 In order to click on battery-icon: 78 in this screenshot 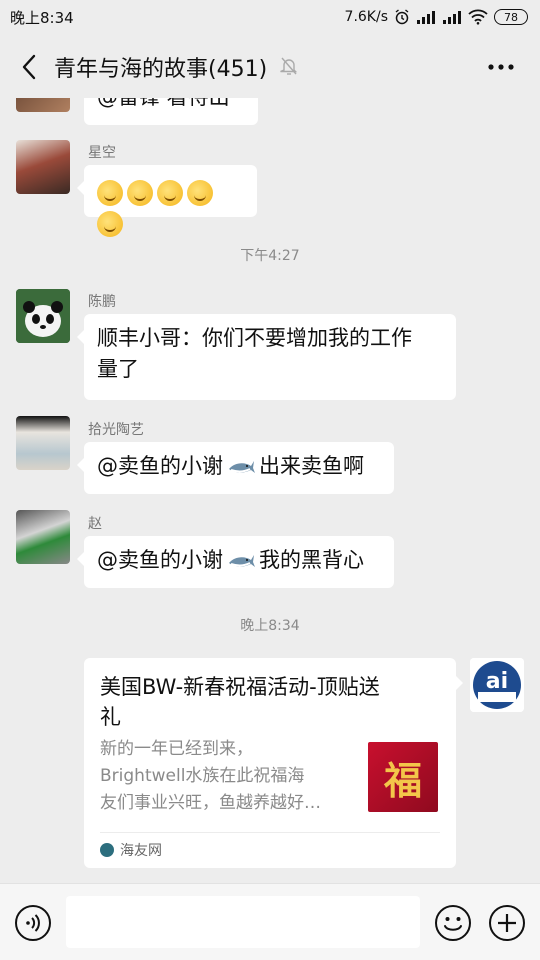, I will do `click(511, 17)`.